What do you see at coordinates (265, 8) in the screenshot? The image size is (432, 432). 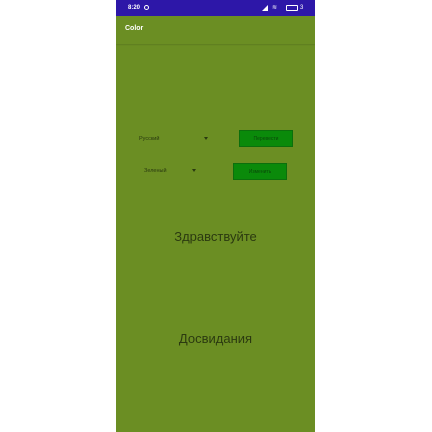 I see `signal-icon` at bounding box center [265, 8].